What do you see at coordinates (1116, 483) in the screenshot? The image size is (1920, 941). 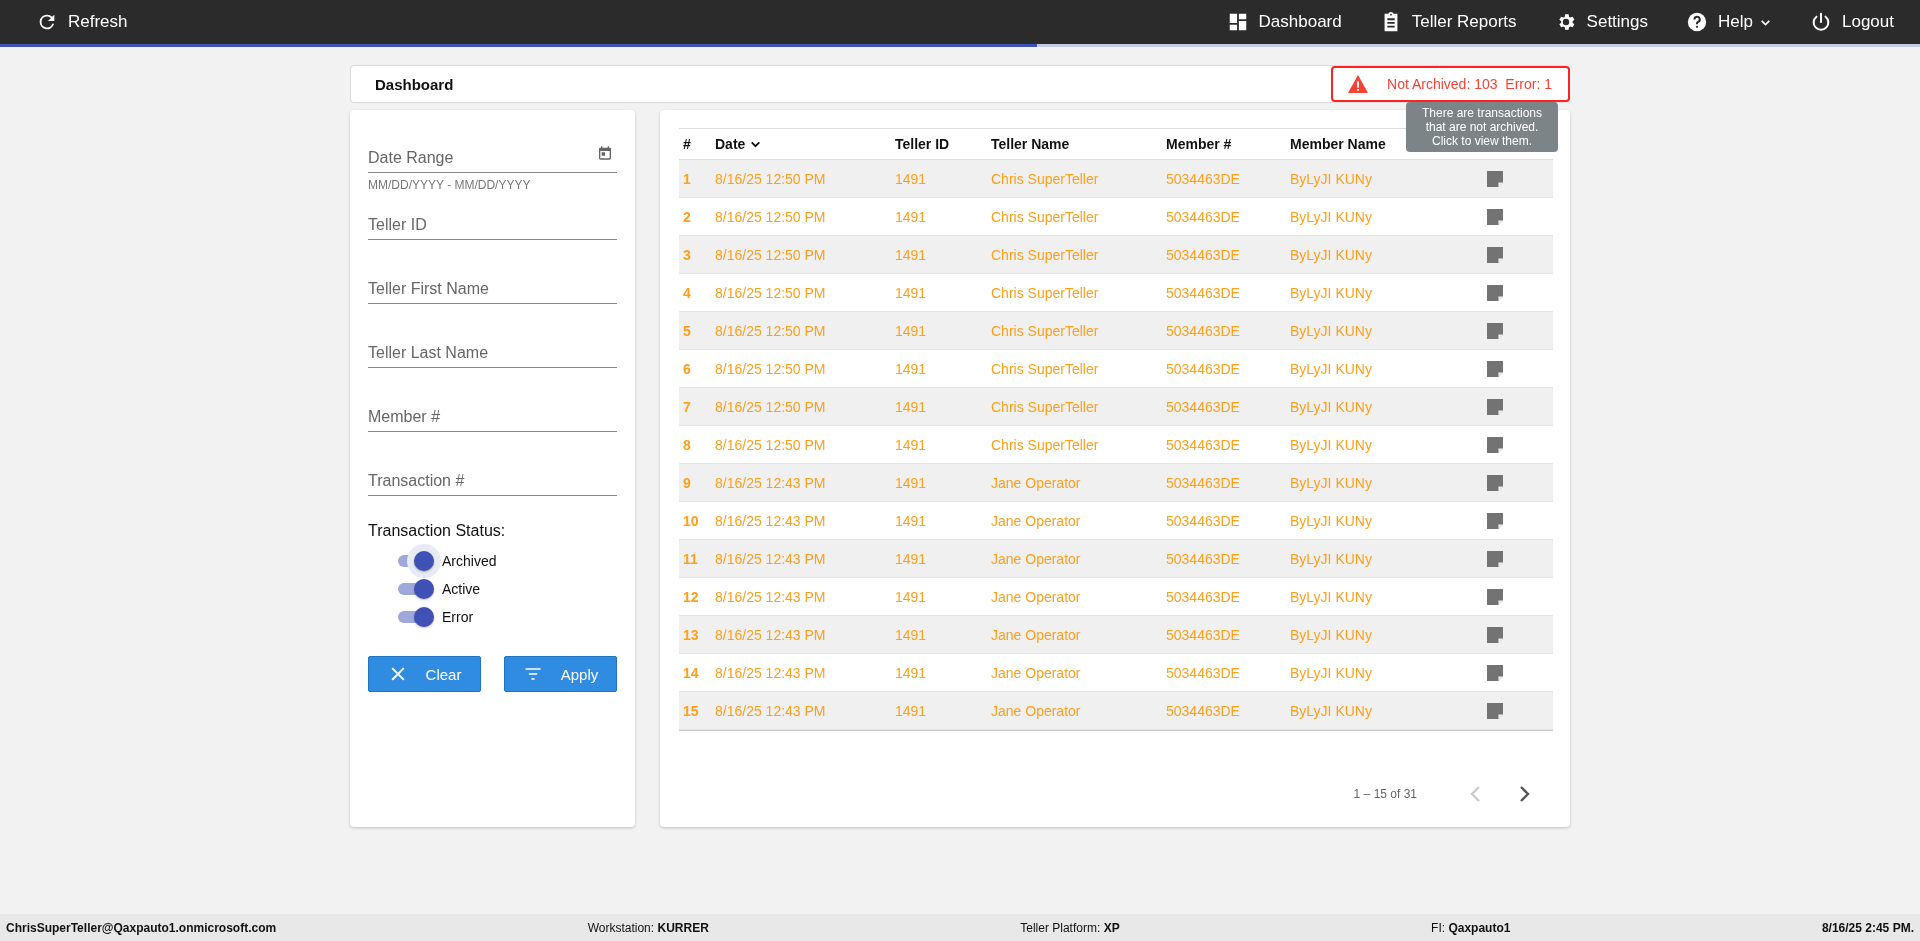 I see `table-row: 9 8/16/25 12:43 PM 1491 Jane Operator 5034463DE ByLyJI KUNy` at bounding box center [1116, 483].